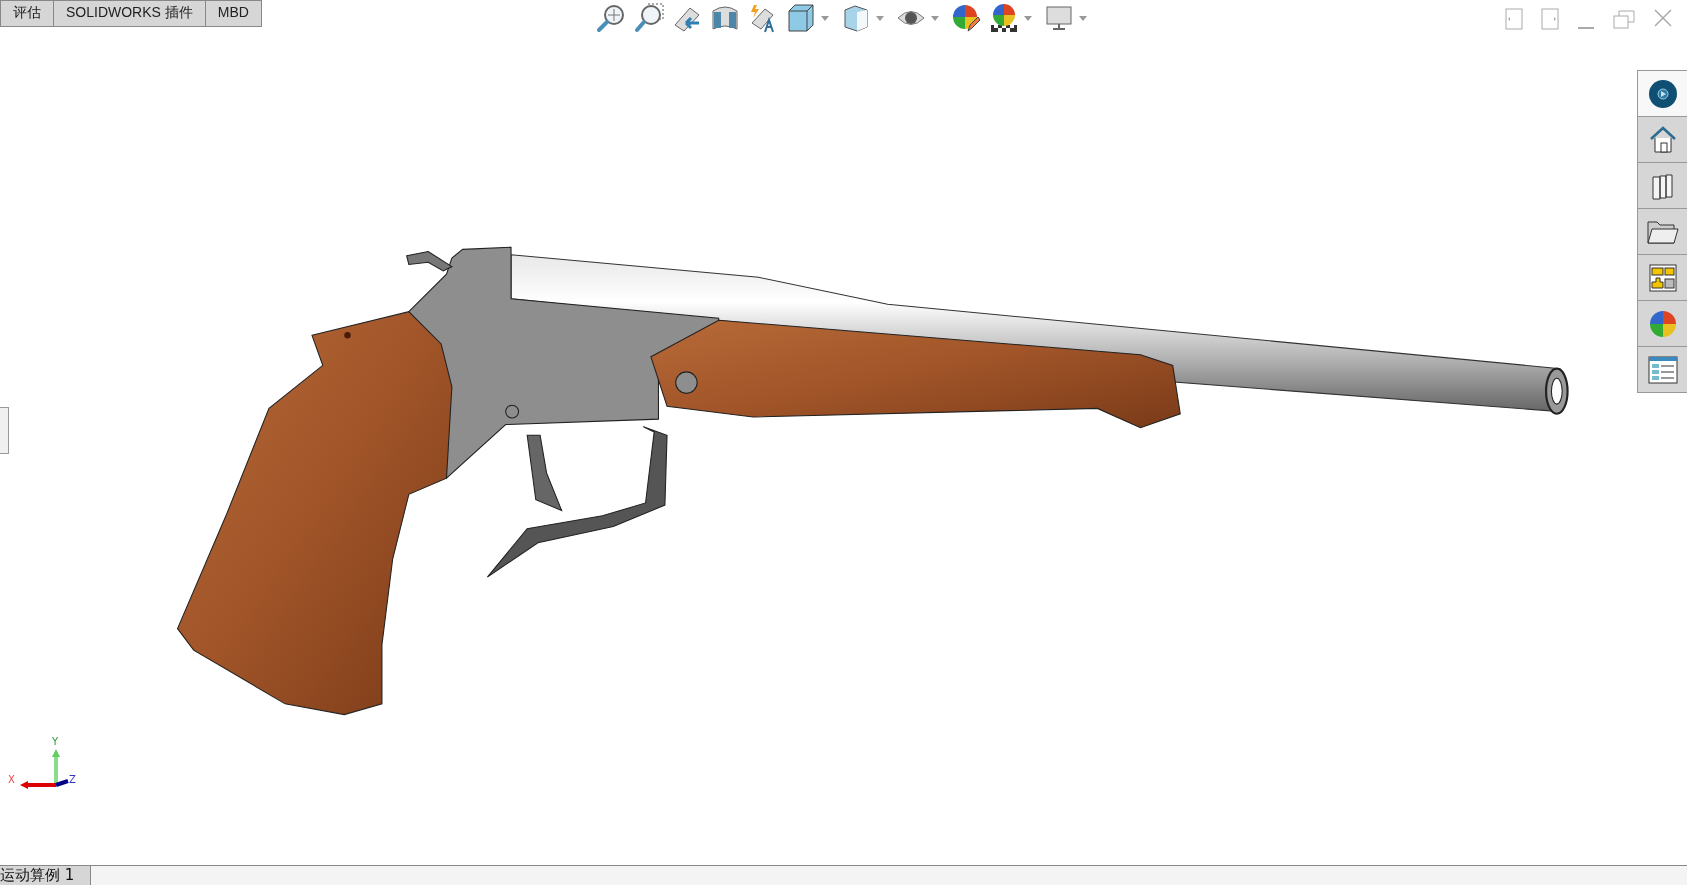 The height and width of the screenshot is (885, 1687). I want to click on play-disc-icon, so click(1662, 93).